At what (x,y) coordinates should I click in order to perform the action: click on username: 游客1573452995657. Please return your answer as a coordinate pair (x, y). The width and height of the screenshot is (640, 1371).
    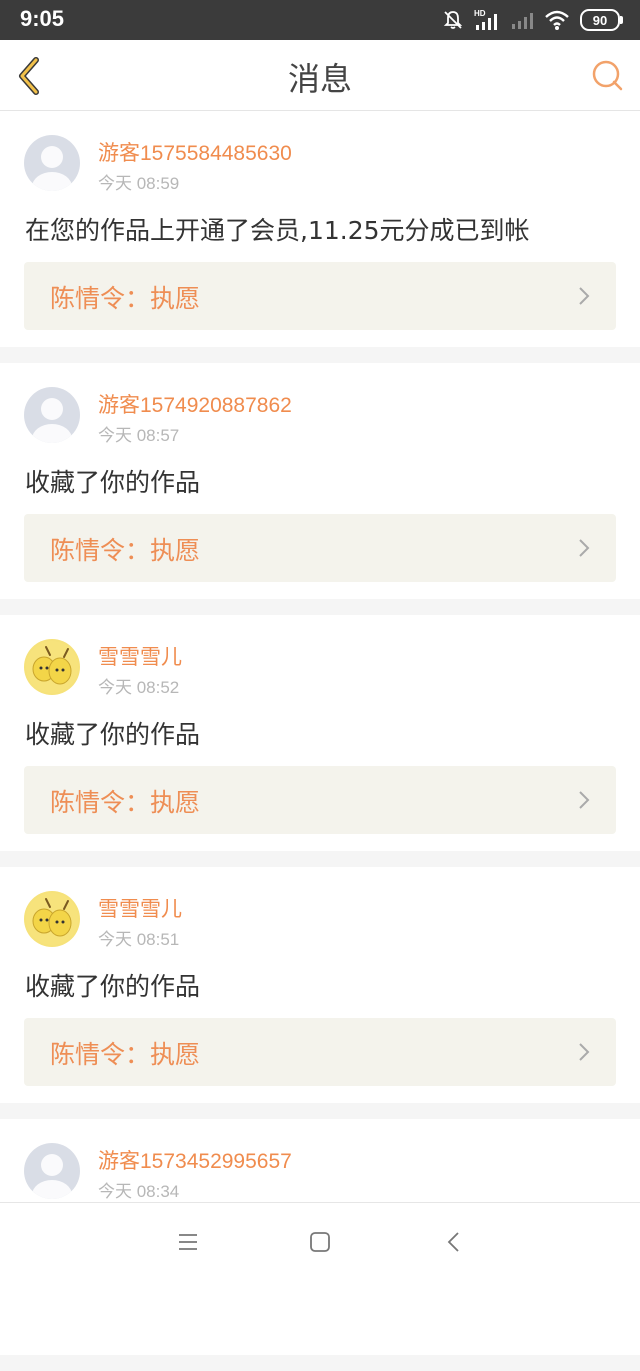
    Looking at the image, I should click on (195, 1160).